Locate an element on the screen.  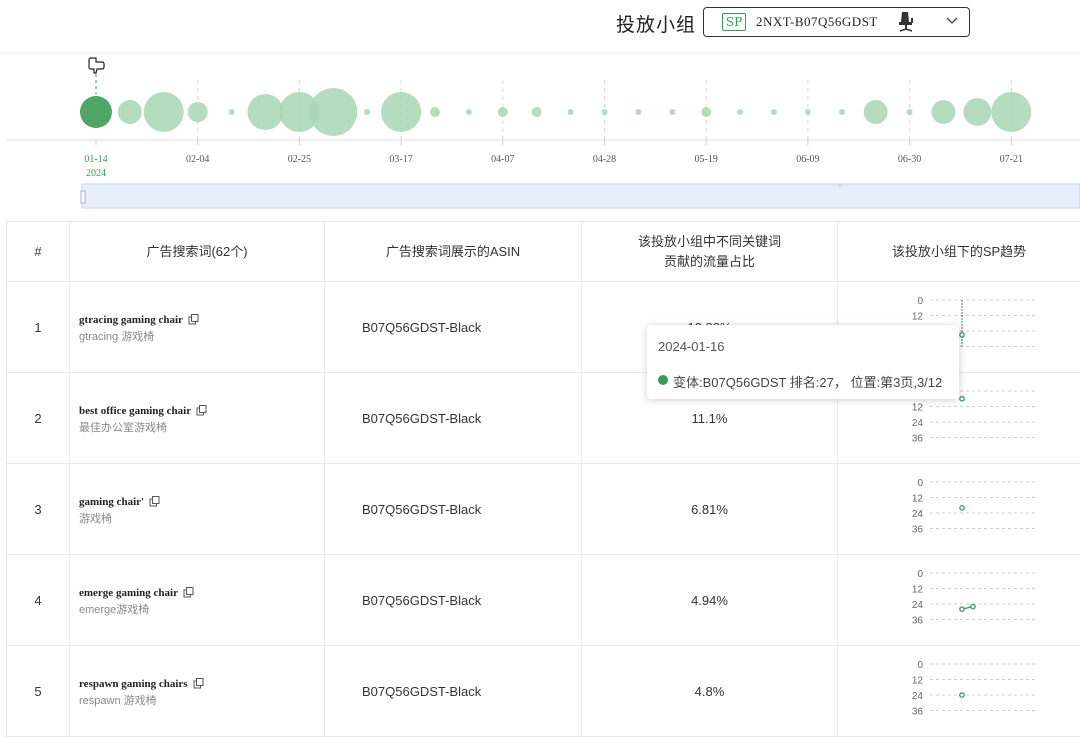
row-index: 1 is located at coordinates (38, 327).